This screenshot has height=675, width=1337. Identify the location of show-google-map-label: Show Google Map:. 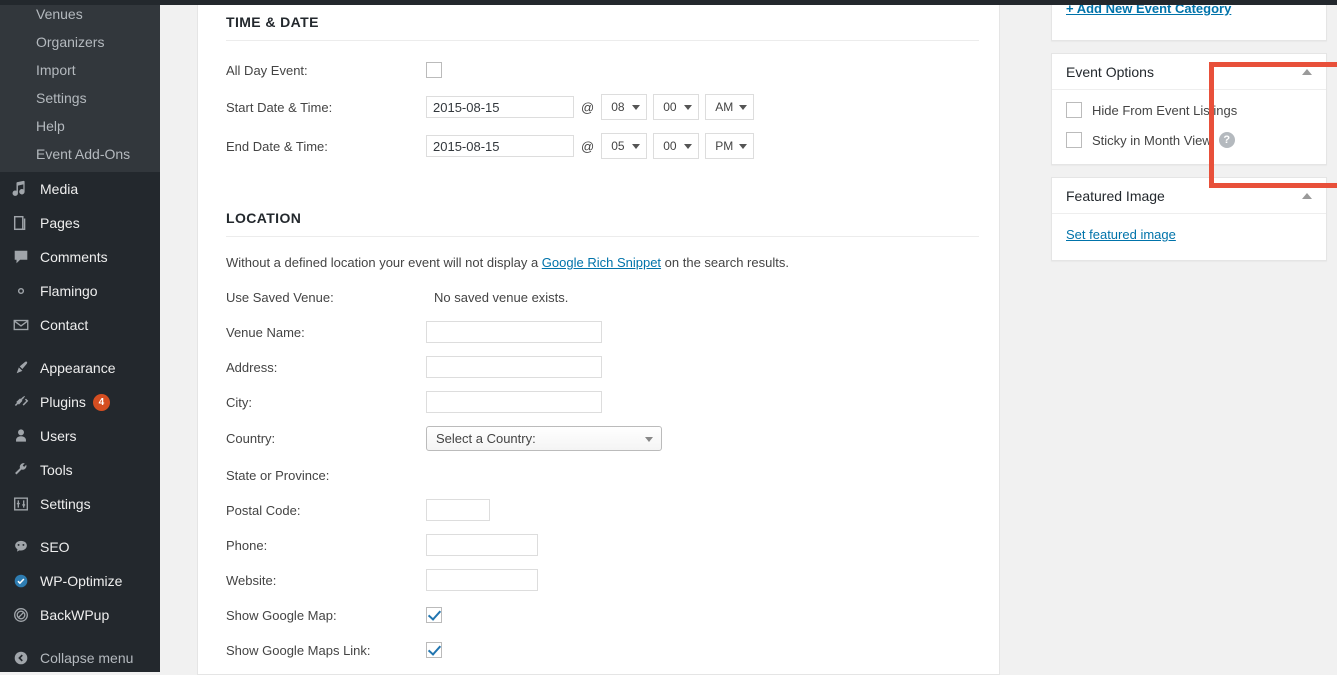
(281, 615).